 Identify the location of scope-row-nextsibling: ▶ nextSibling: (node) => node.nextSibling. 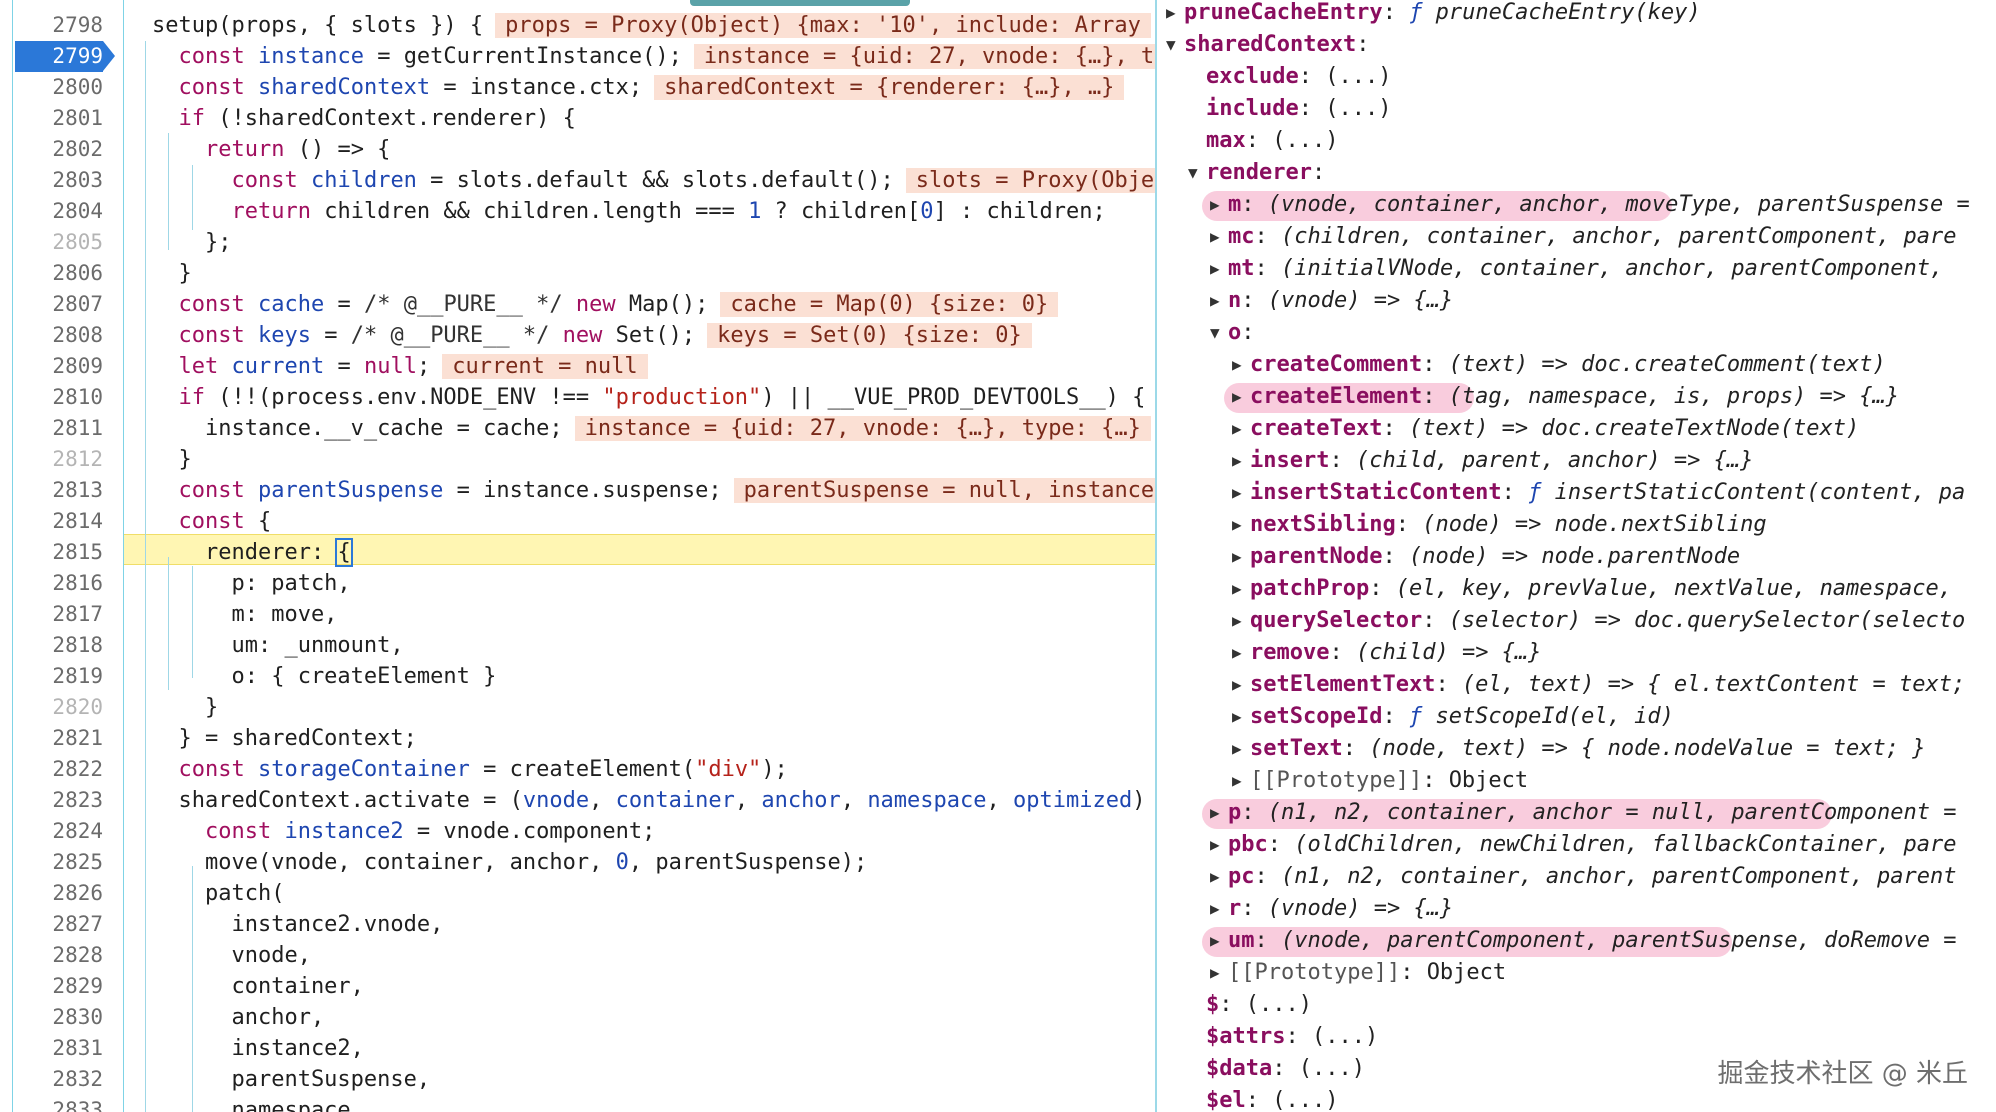
(1499, 525).